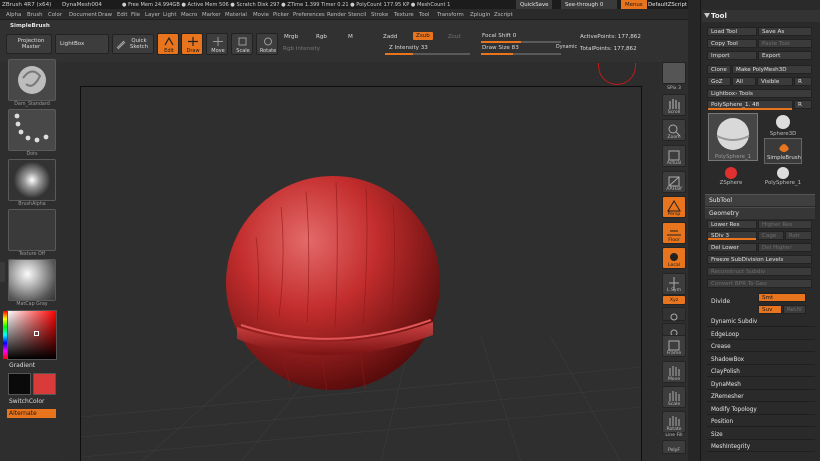  What do you see at coordinates (36, 333) in the screenshot?
I see `color-cursor` at bounding box center [36, 333].